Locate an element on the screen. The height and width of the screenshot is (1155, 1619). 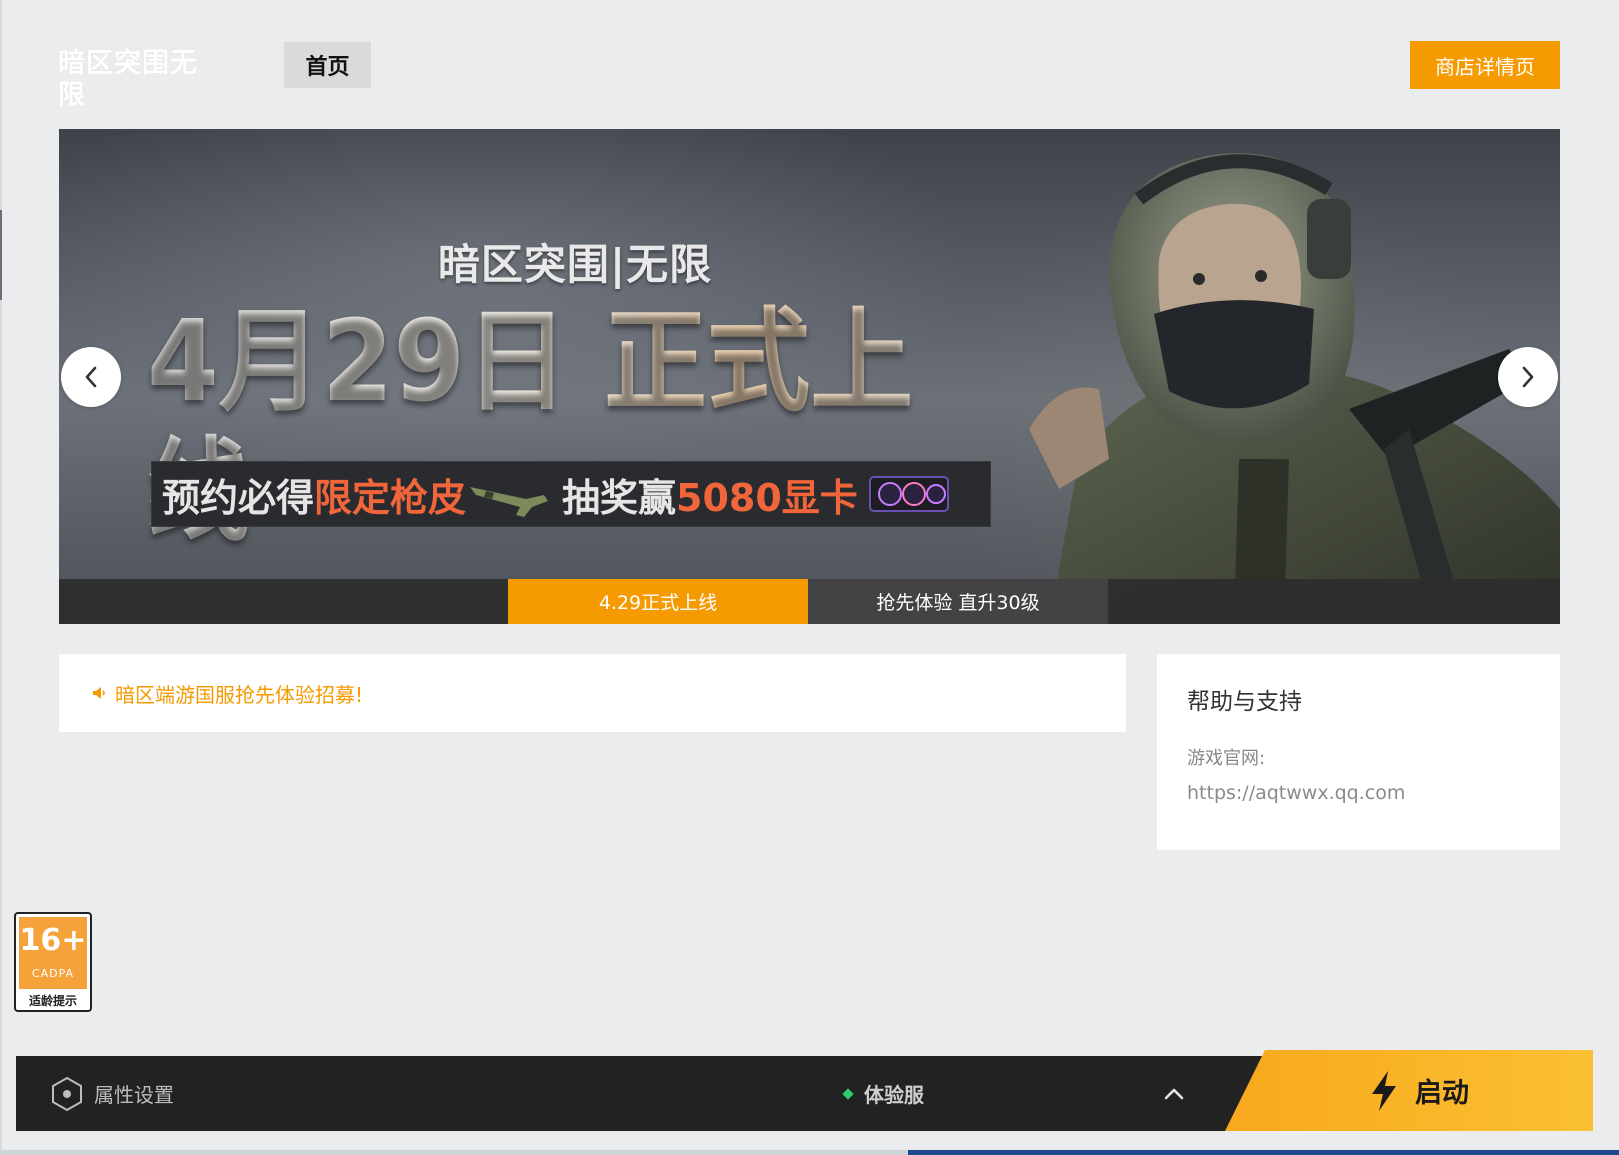
promo-strip: 预约必得 限定枪皮 抽奖赢 5080显卡 is located at coordinates (571, 494).